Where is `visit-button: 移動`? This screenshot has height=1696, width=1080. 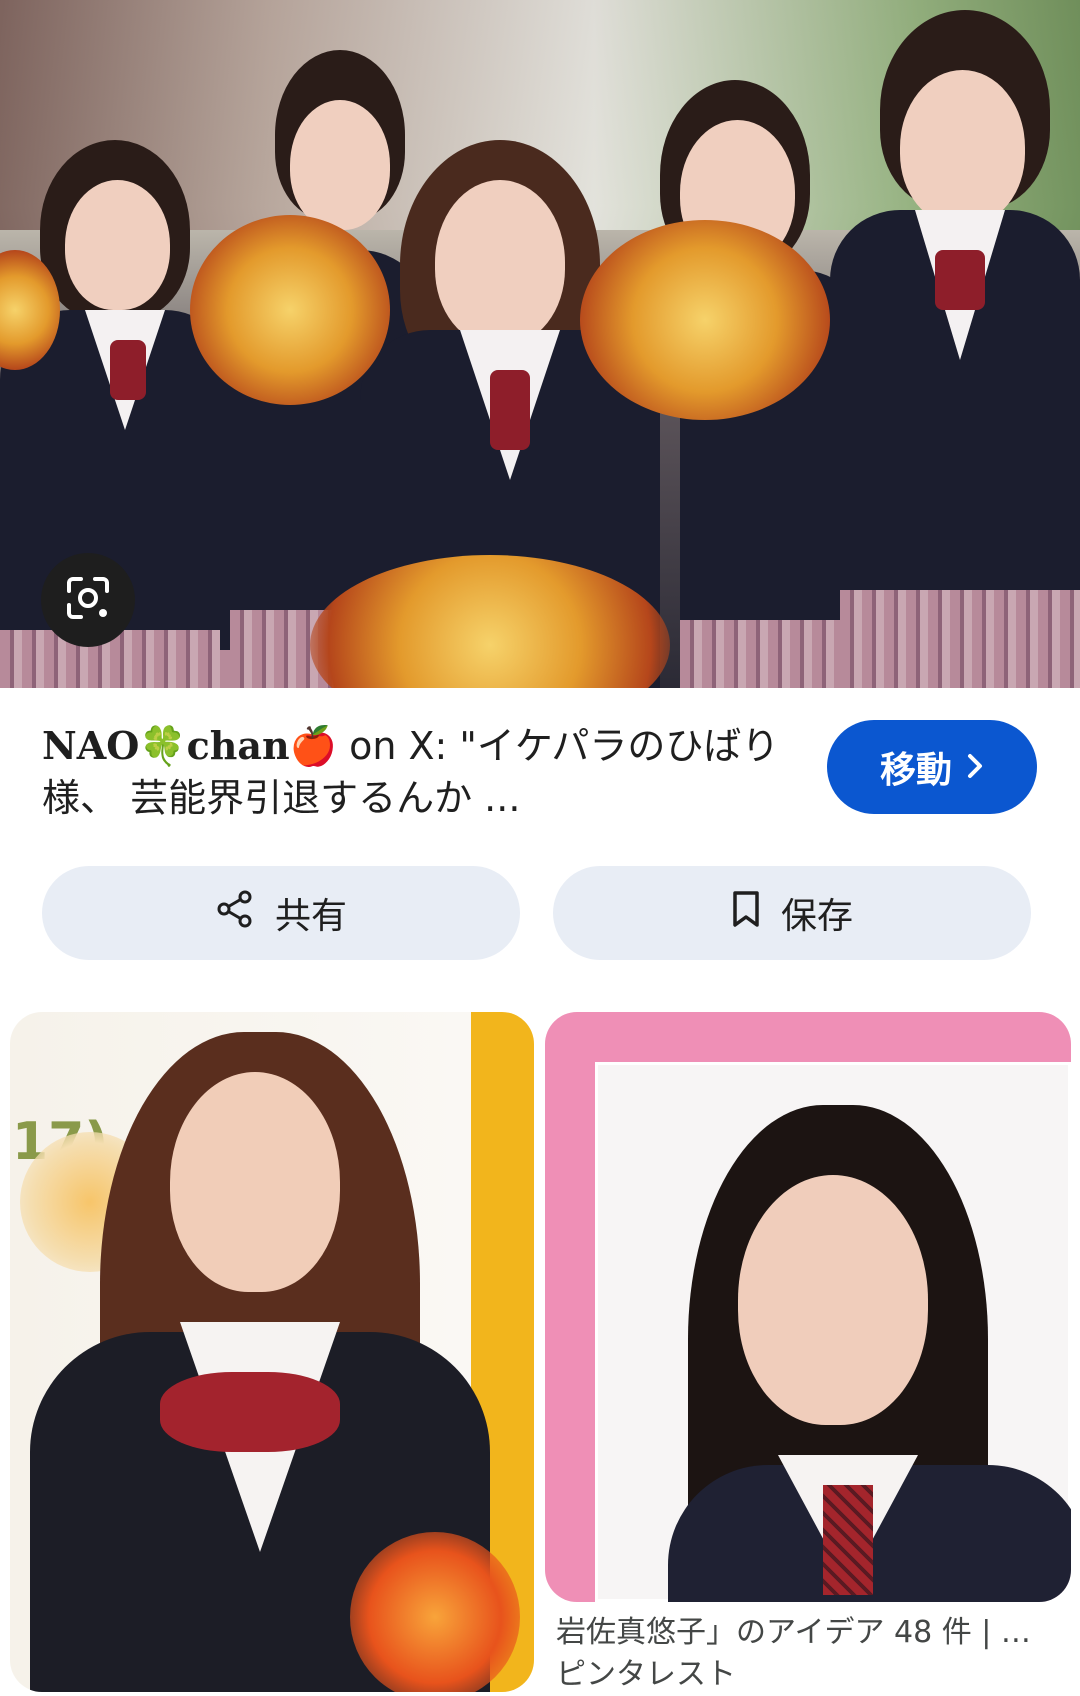
visit-button: 移動 is located at coordinates (932, 767).